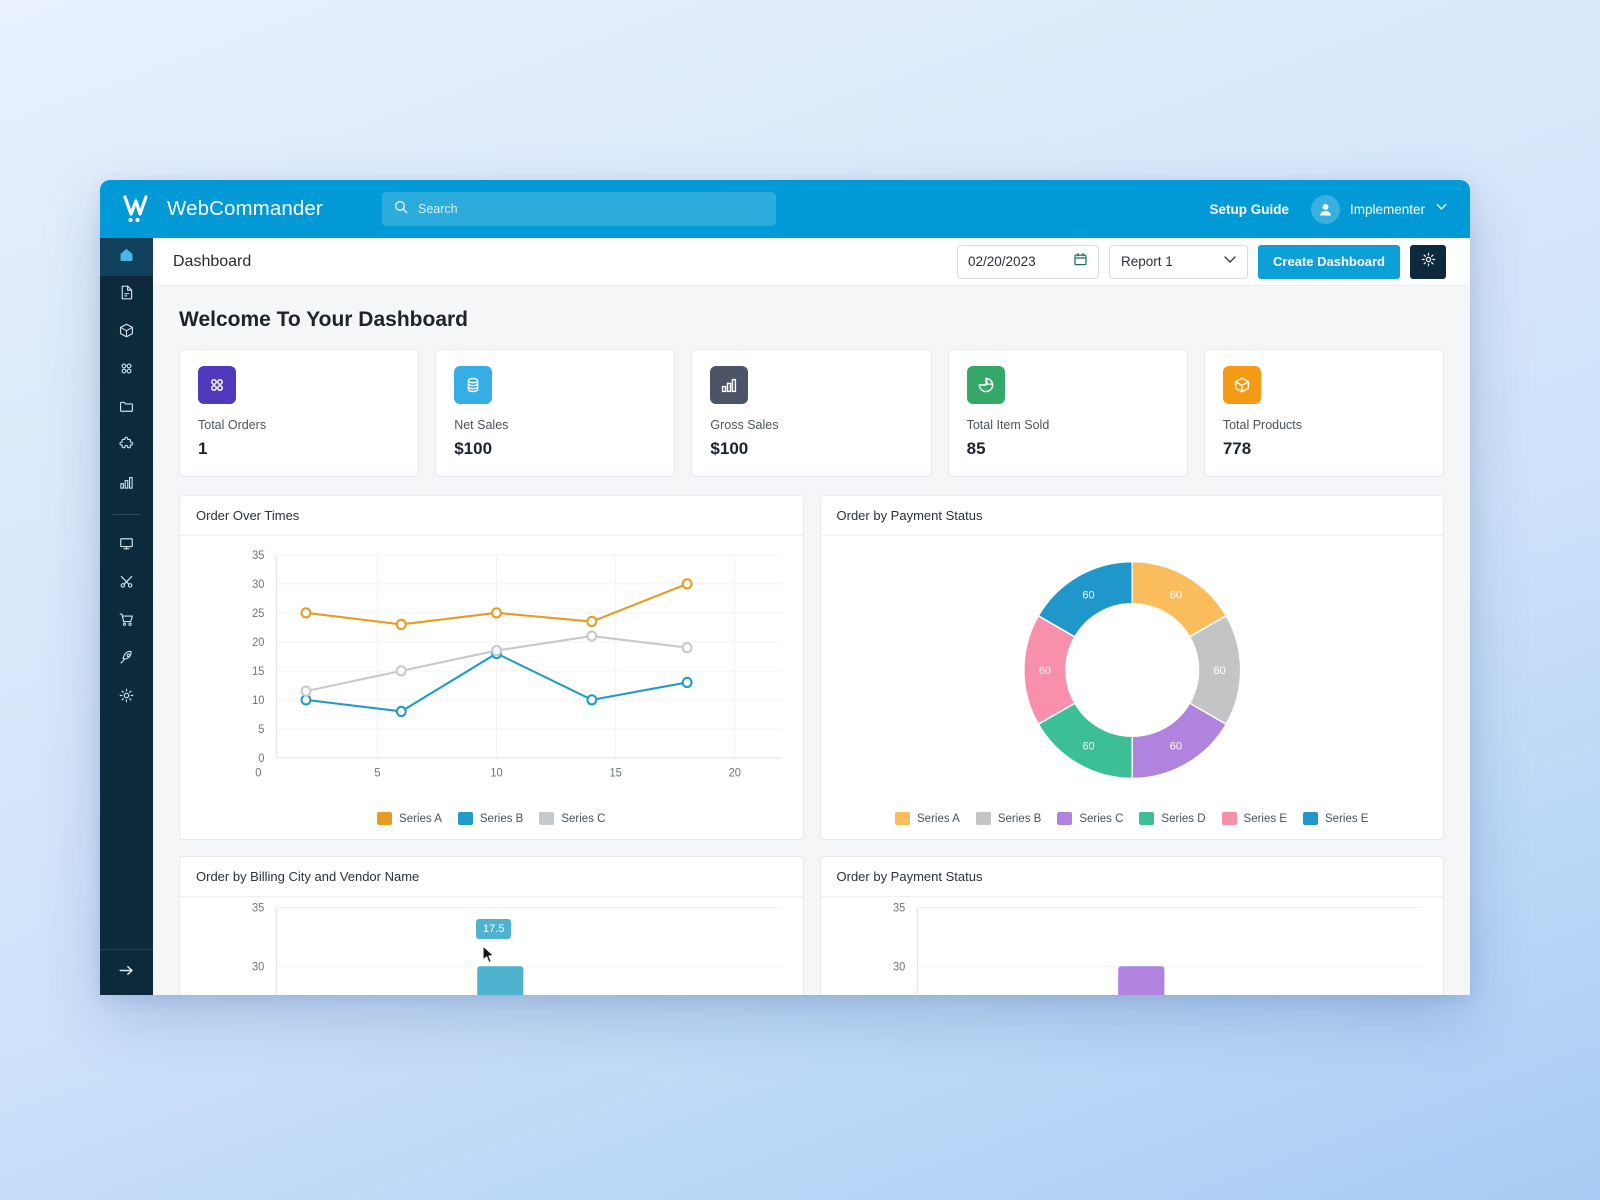  I want to click on mouse-cursor, so click(489, 957).